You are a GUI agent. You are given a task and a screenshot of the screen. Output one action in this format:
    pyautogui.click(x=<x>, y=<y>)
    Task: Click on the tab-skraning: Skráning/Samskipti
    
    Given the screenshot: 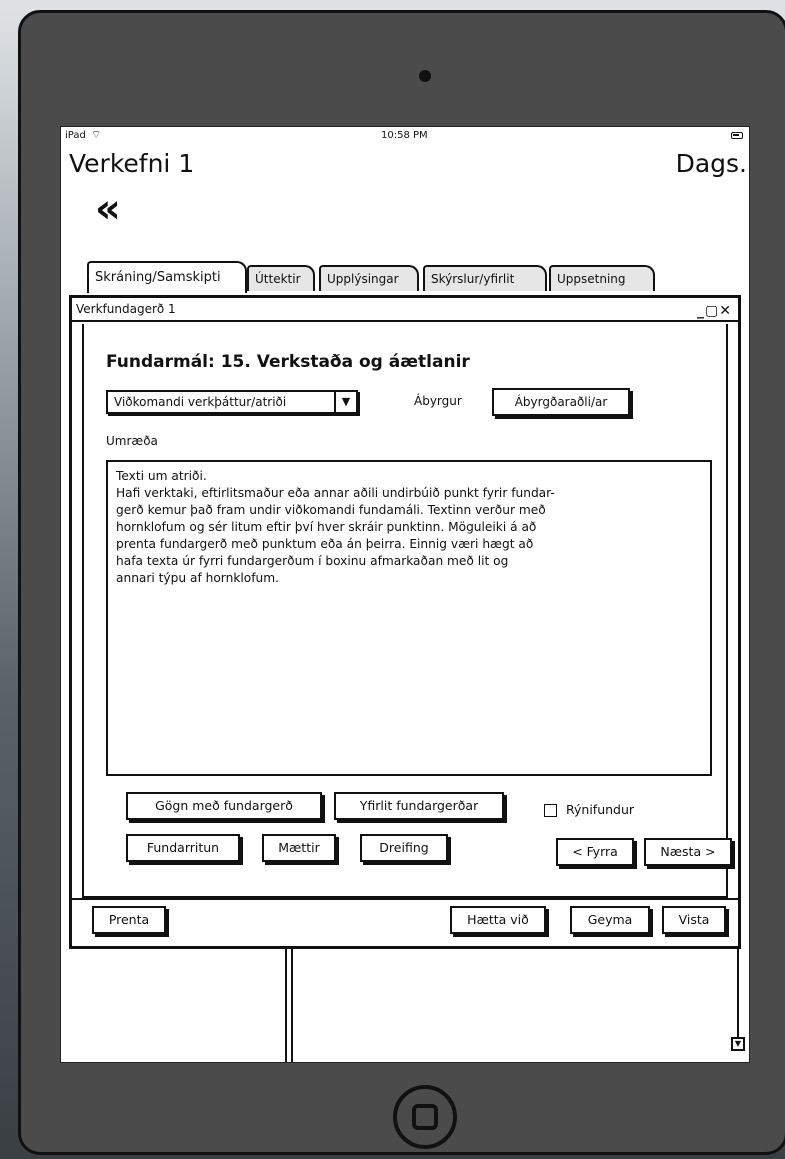 What is the action you would take?
    pyautogui.click(x=167, y=277)
    